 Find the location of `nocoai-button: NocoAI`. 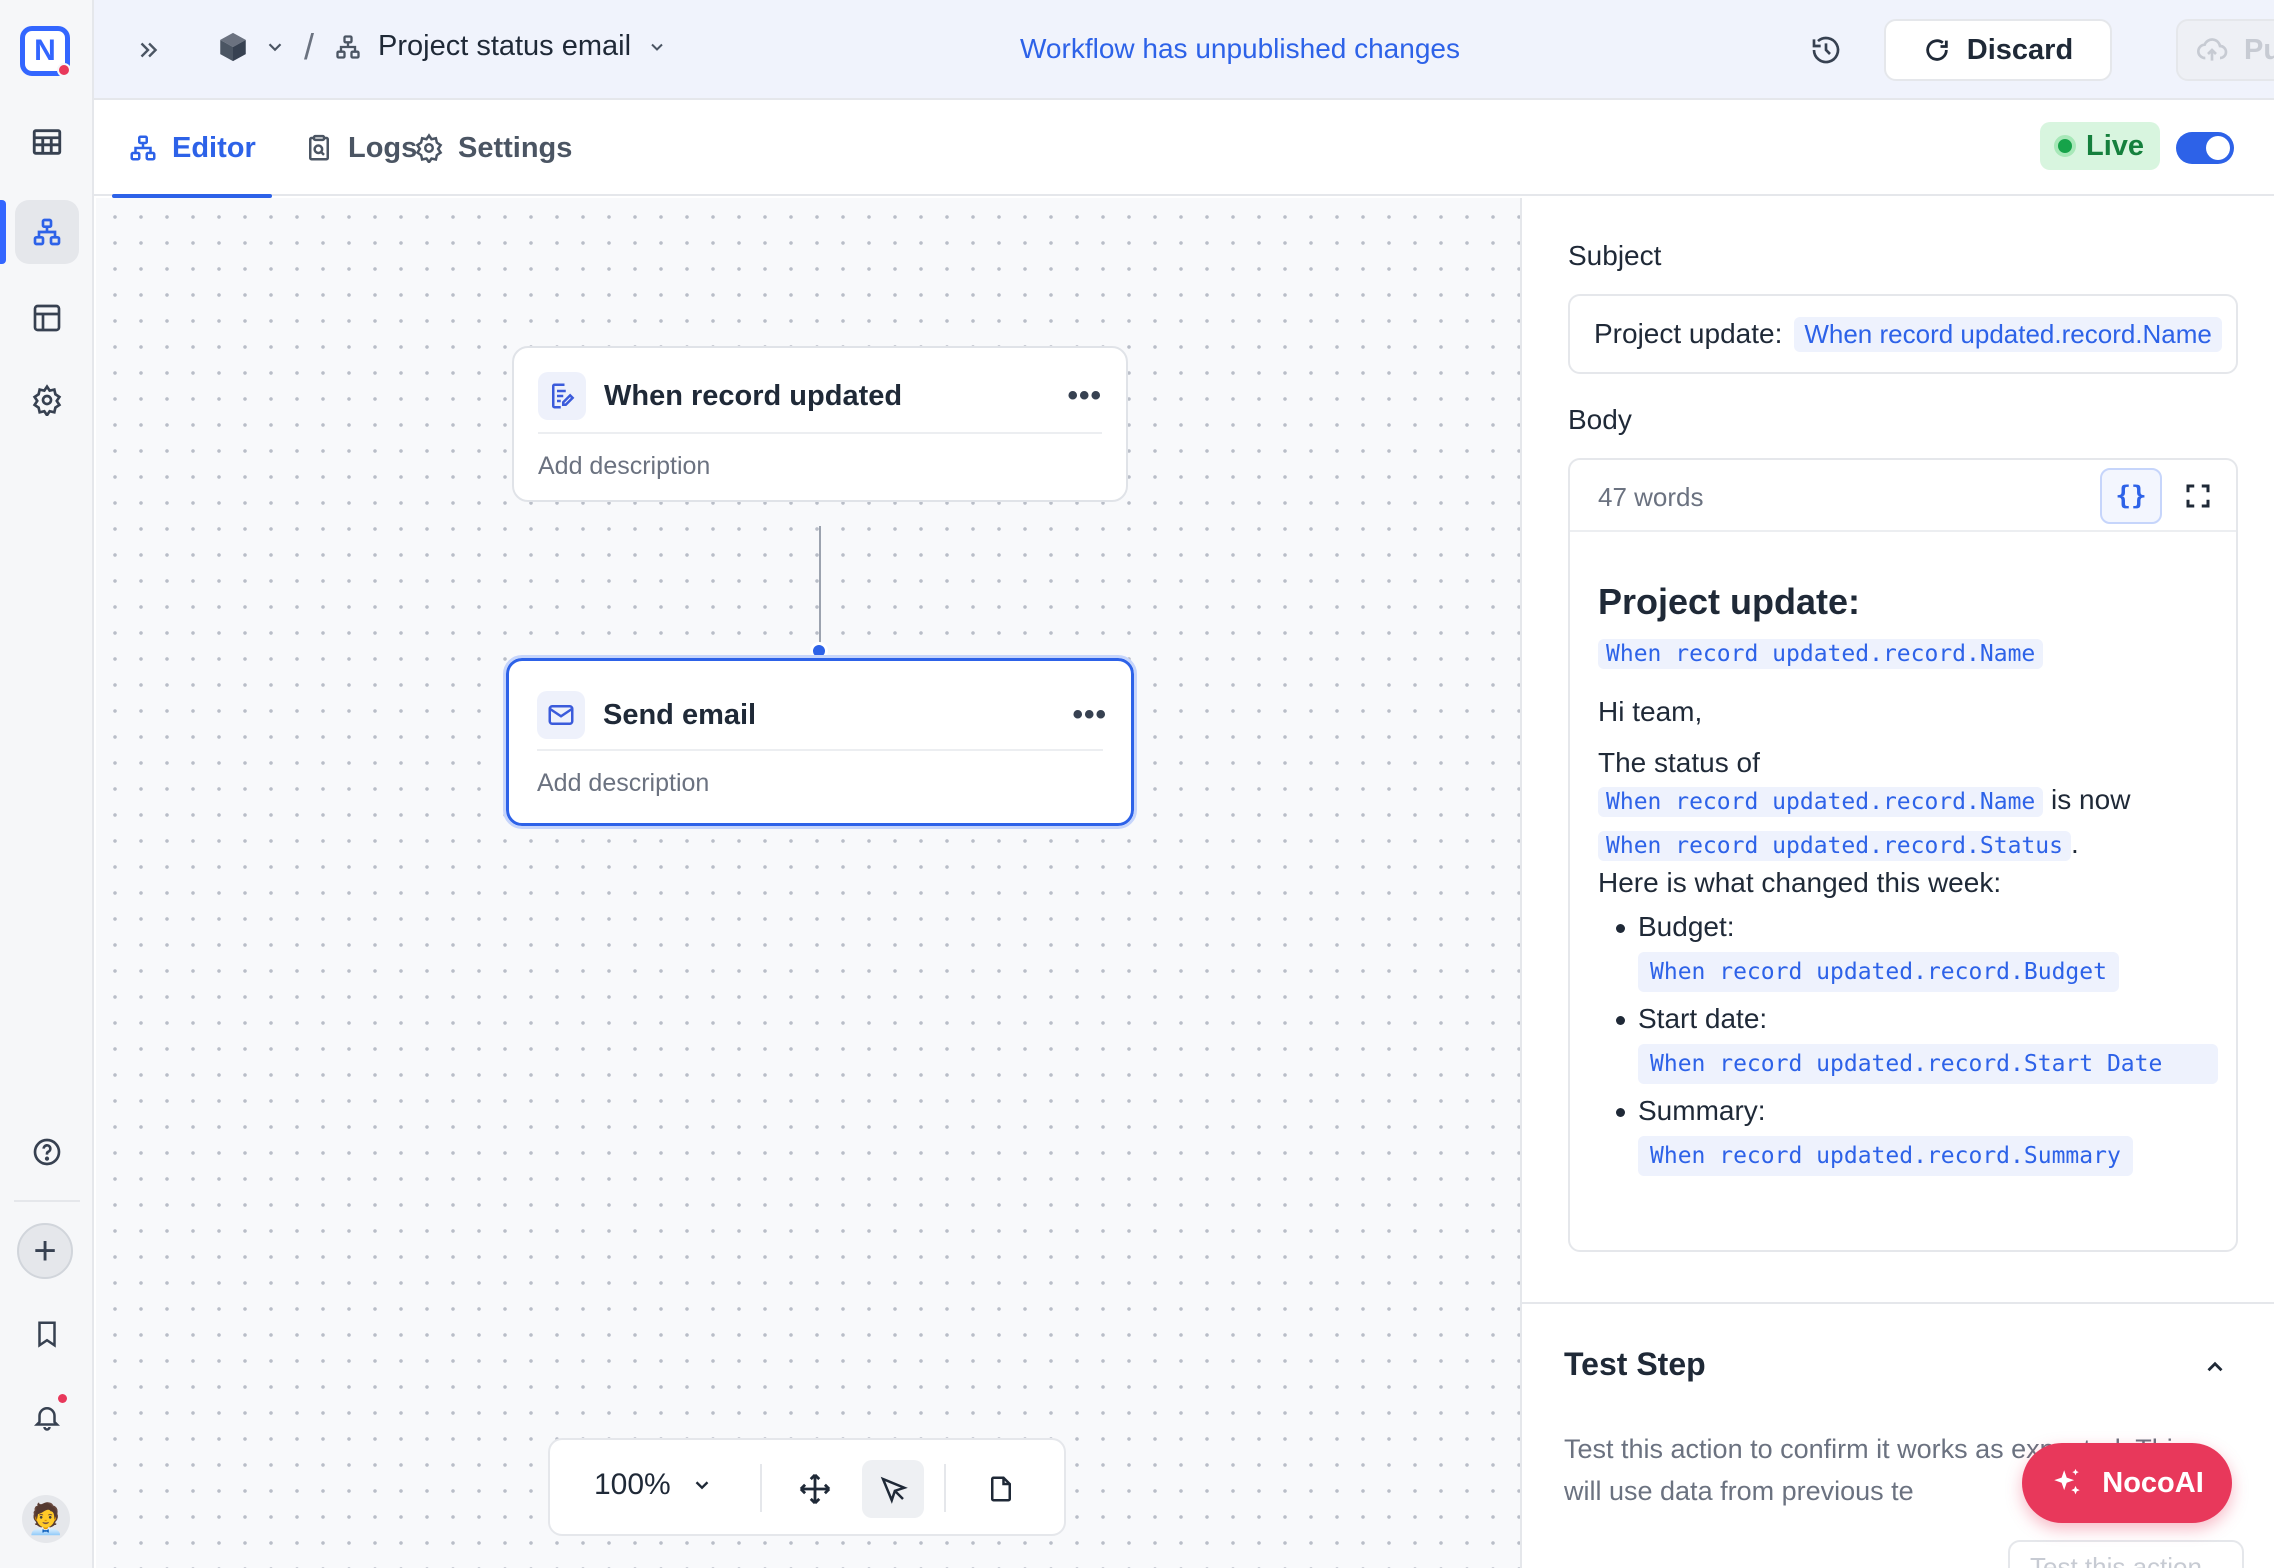

nocoai-button: NocoAI is located at coordinates (2127, 1483).